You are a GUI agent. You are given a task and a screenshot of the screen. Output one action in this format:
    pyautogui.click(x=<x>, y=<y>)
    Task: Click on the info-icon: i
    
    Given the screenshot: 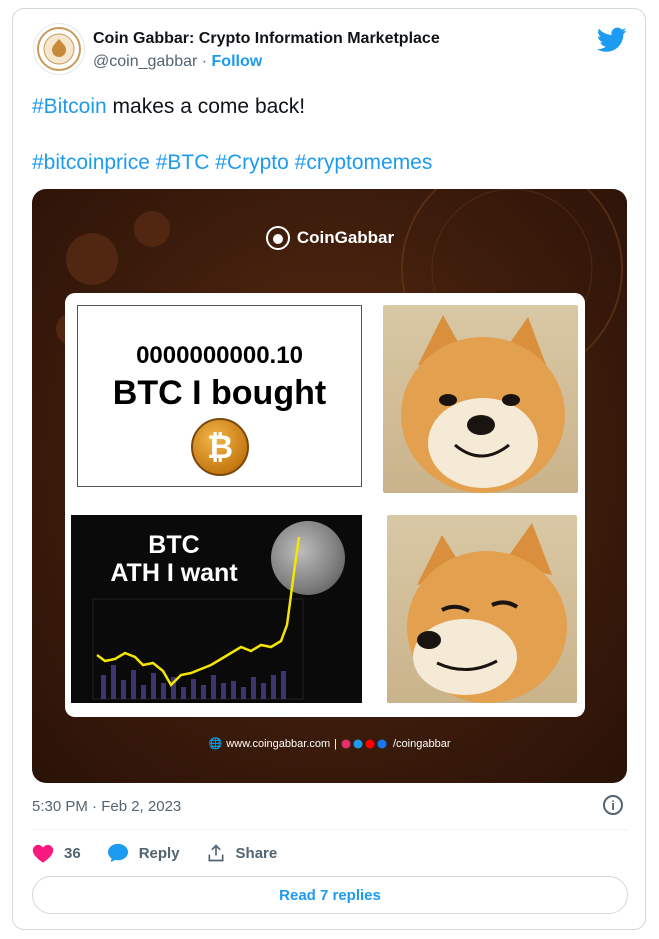 What is the action you would take?
    pyautogui.click(x=613, y=805)
    